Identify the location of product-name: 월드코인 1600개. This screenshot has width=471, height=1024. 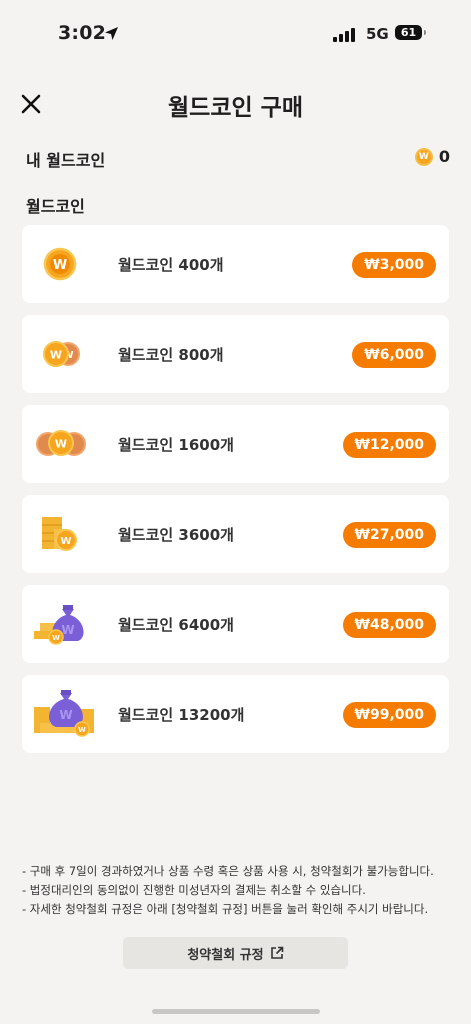
(176, 445).